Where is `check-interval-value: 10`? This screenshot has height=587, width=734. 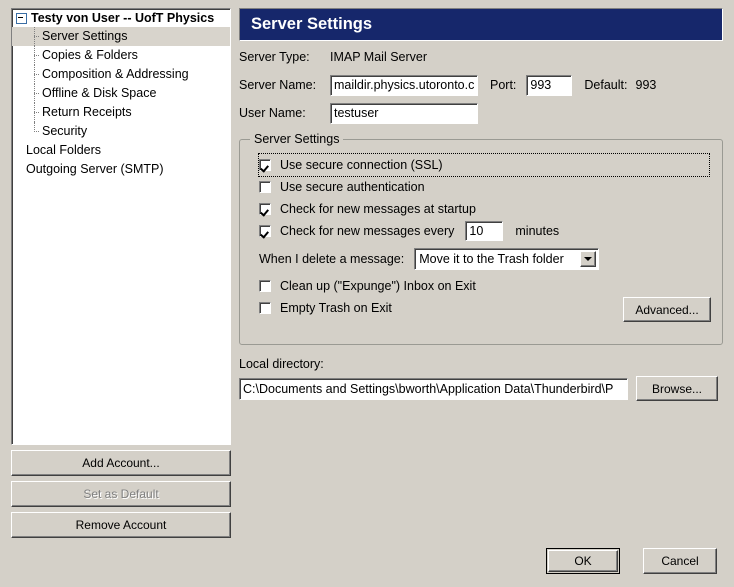
check-interval-value: 10 is located at coordinates (476, 231).